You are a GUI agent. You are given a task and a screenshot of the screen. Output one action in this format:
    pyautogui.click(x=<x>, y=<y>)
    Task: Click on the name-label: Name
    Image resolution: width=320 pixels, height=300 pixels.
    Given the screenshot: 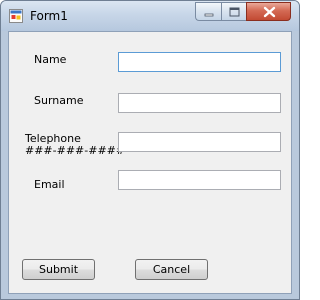 What is the action you would take?
    pyautogui.click(x=50, y=59)
    